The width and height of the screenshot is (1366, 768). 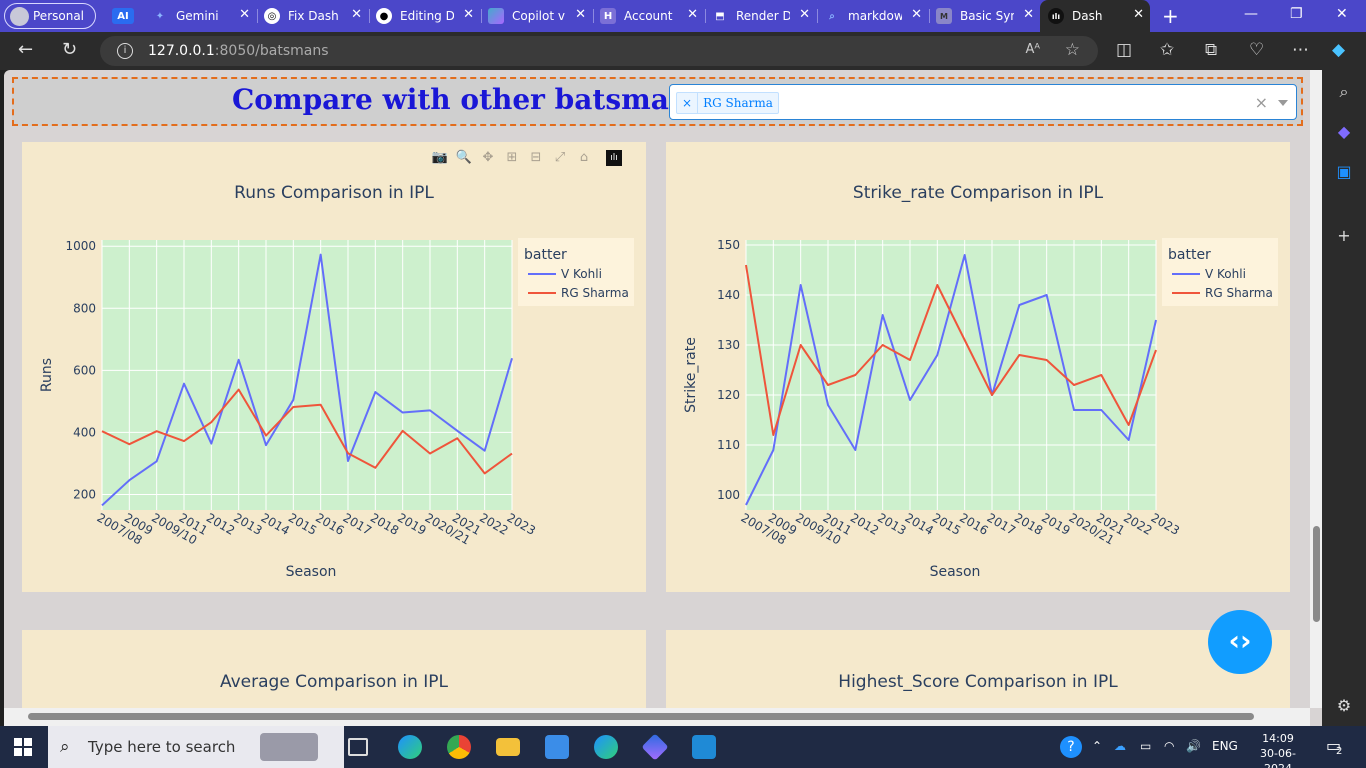 What do you see at coordinates (1316, 574) in the screenshot?
I see `vertical-scroll-thumb` at bounding box center [1316, 574].